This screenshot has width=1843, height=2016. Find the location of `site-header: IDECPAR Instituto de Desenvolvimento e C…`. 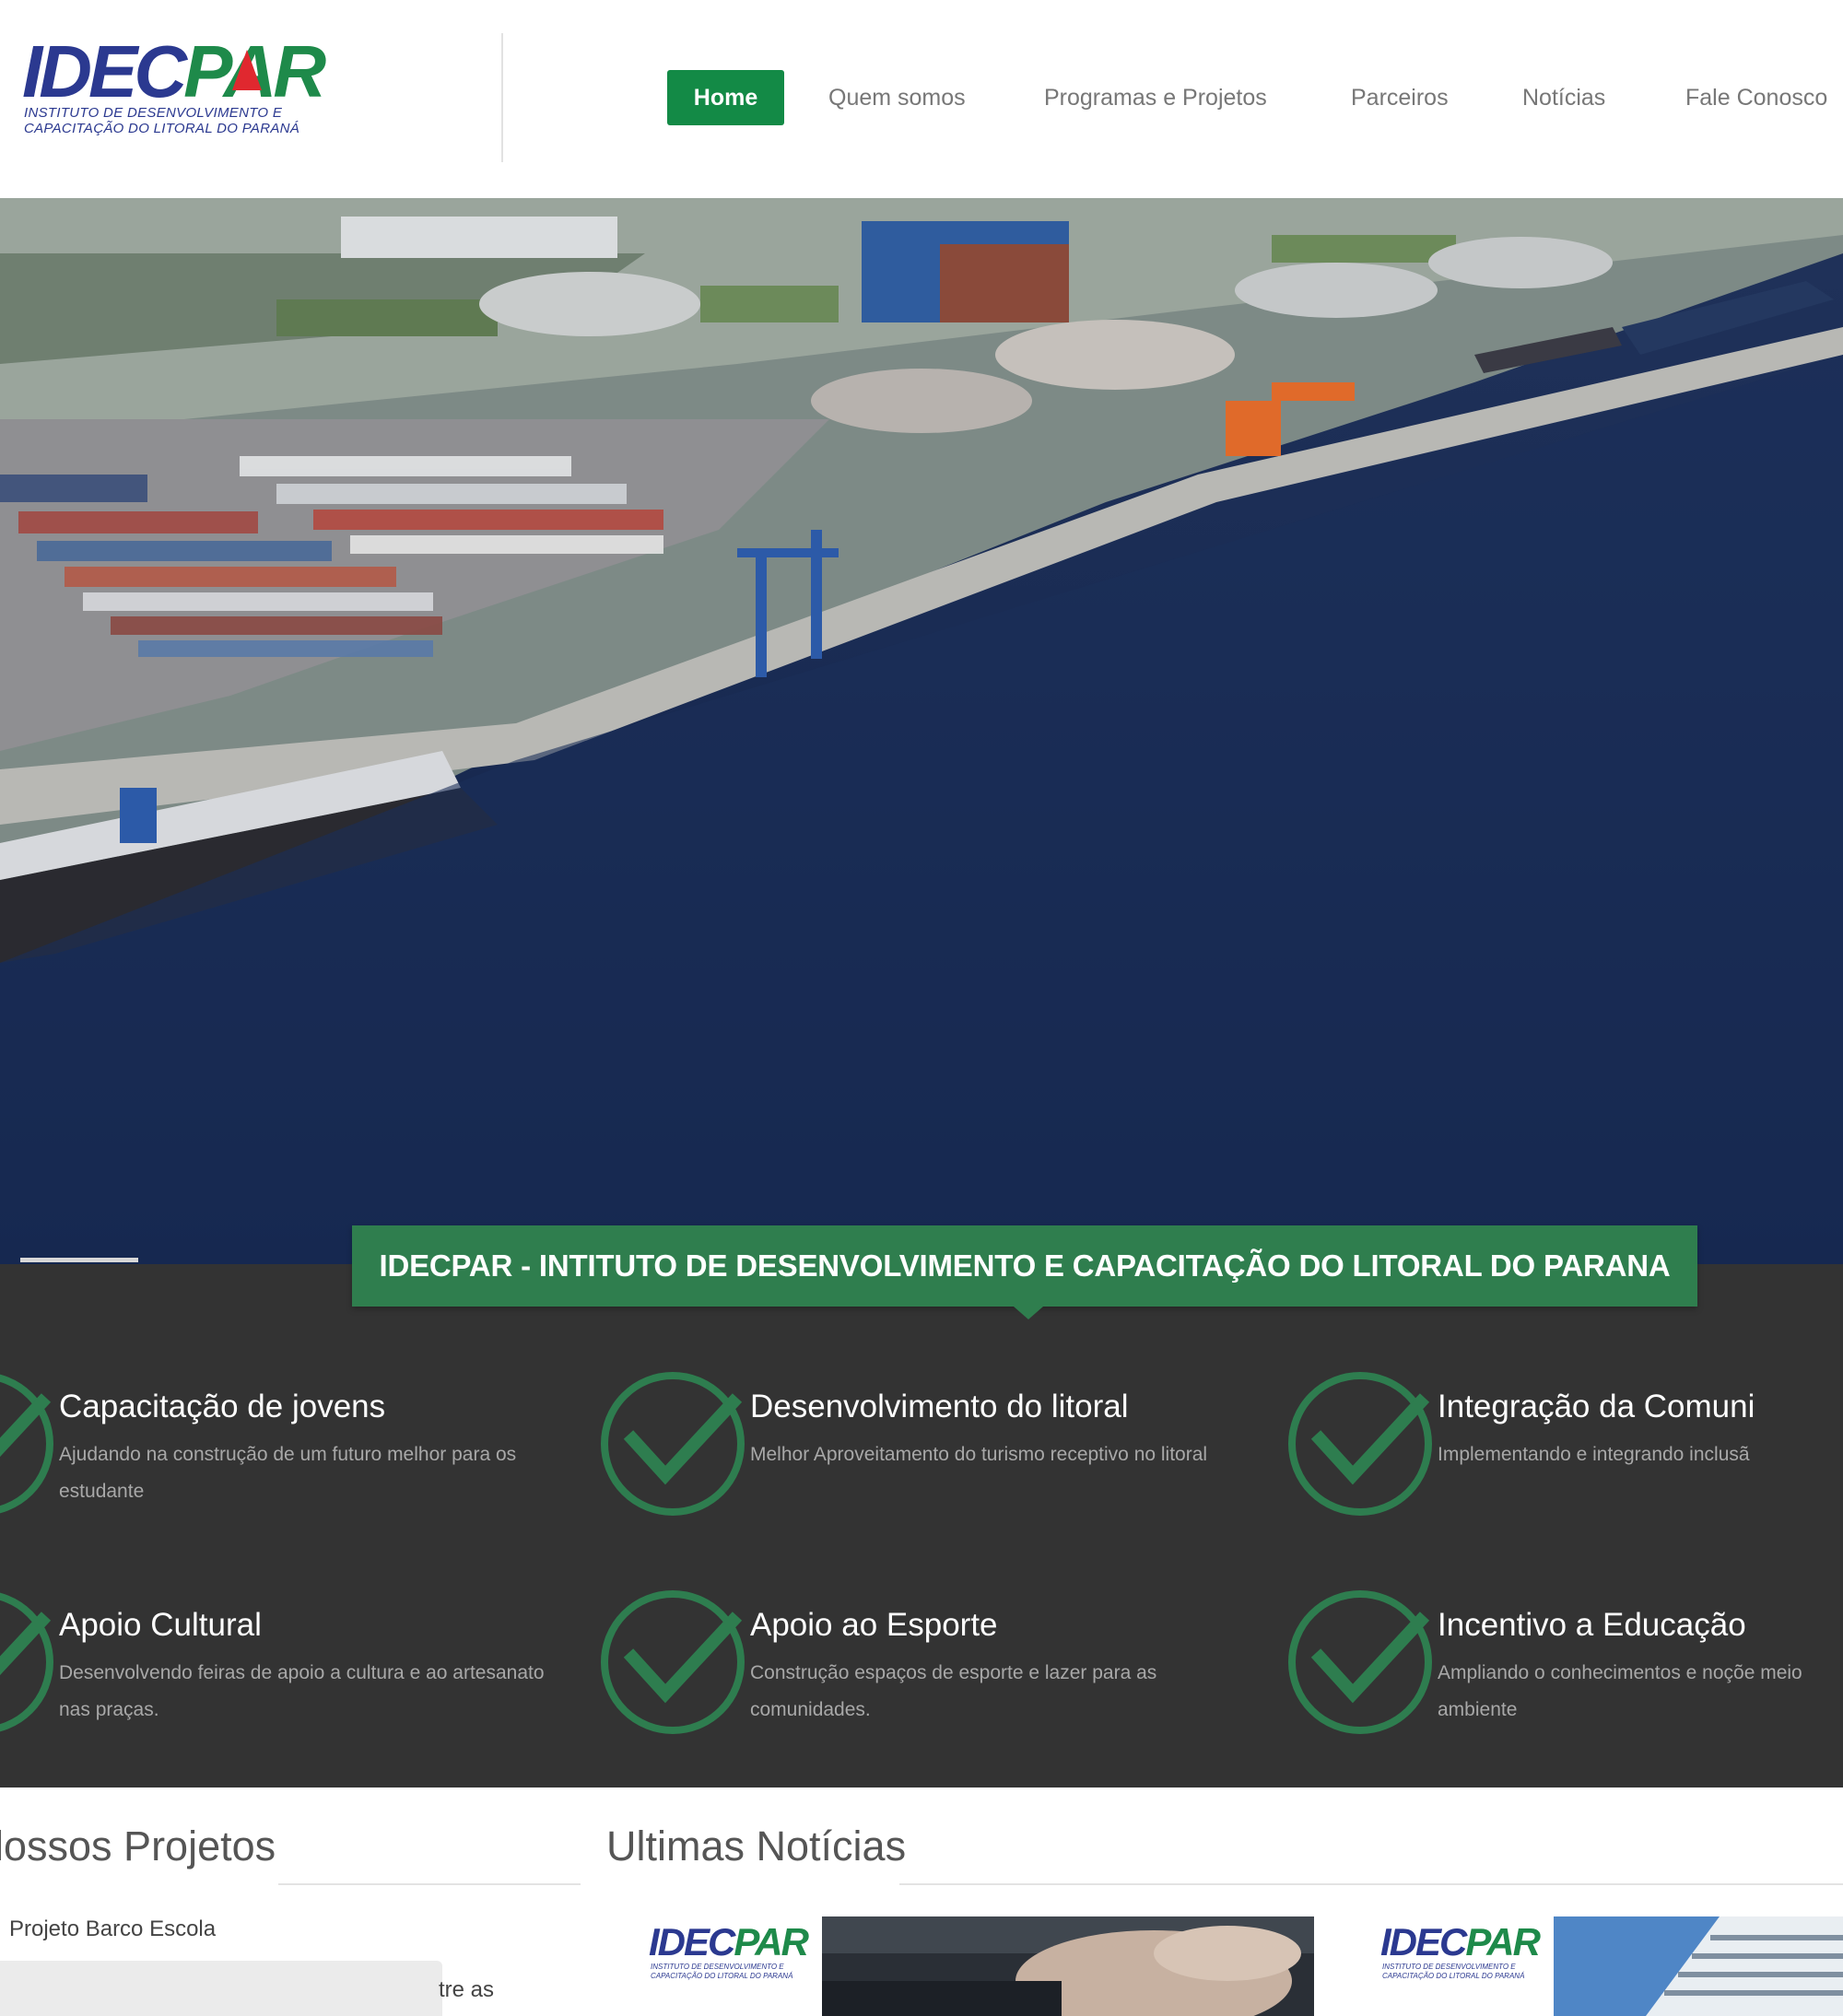

site-header: IDECPAR Instituto de Desenvolvimento e C… is located at coordinates (921, 99).